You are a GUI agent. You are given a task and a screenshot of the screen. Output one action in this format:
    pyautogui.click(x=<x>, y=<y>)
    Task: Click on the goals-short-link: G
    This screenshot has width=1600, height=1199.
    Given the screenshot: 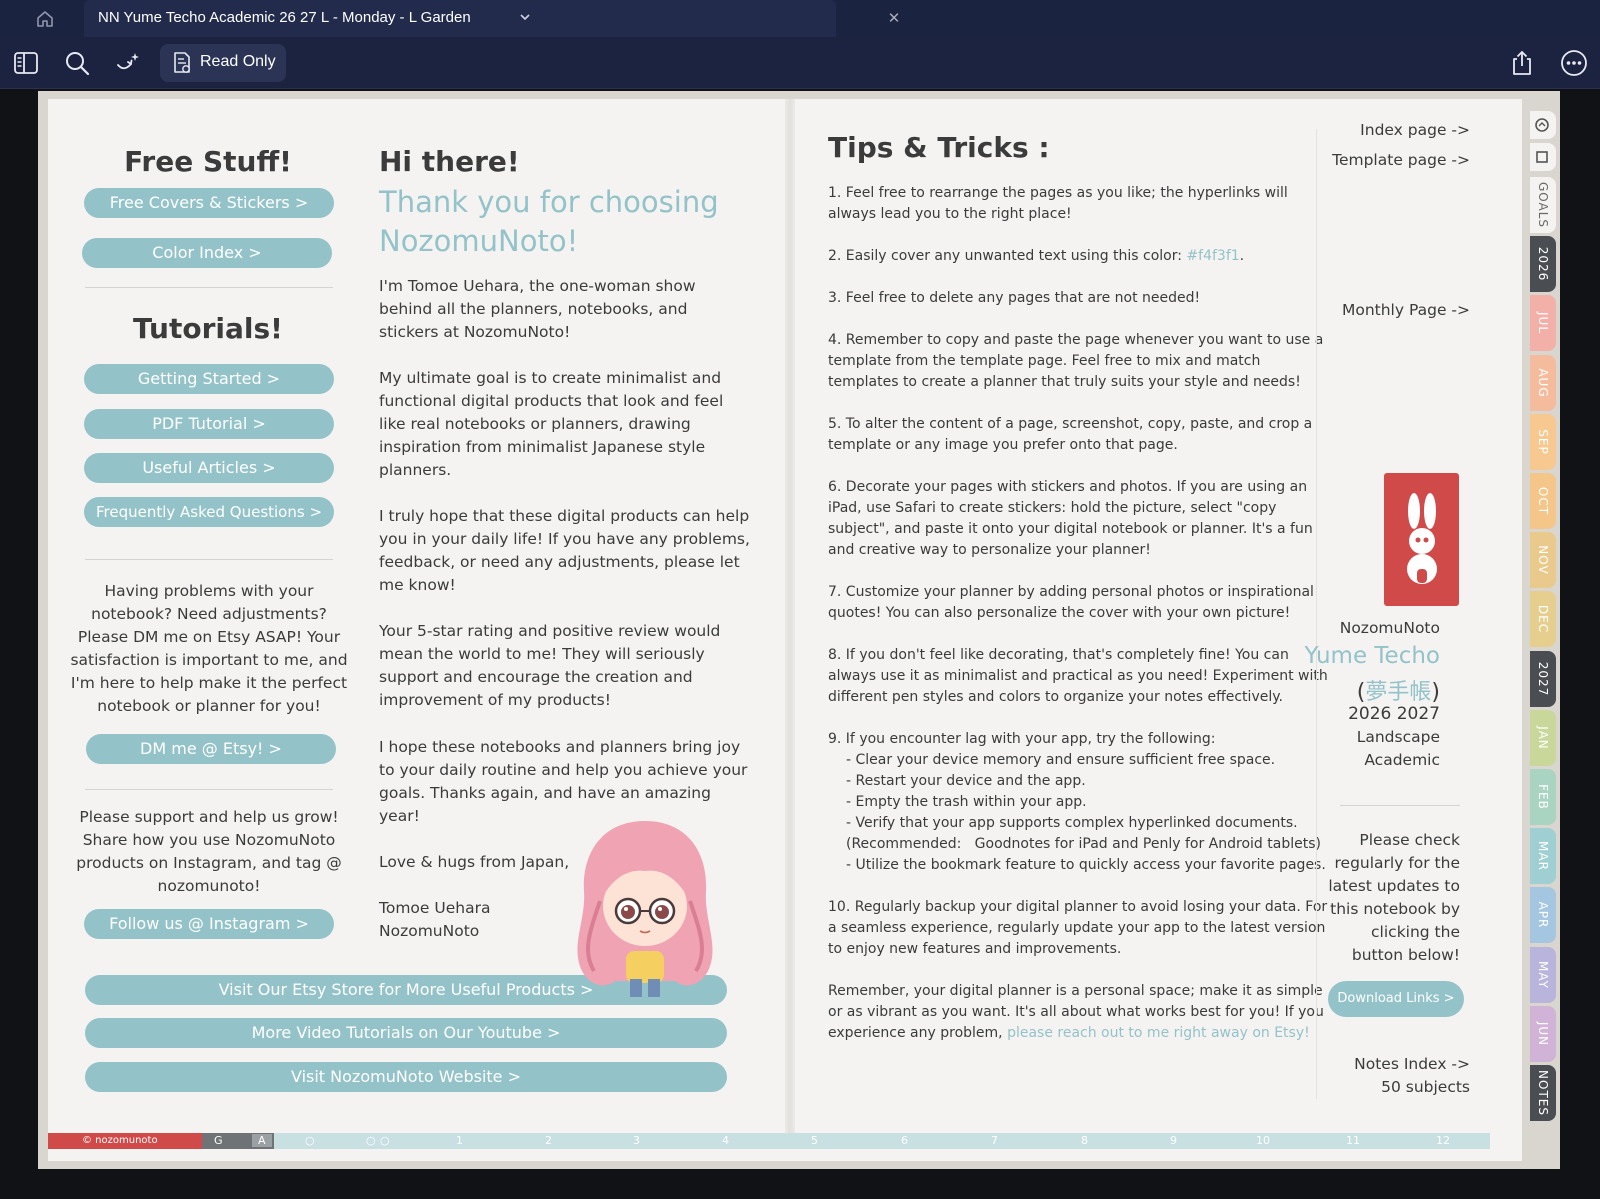 What is the action you would take?
    pyautogui.click(x=218, y=1140)
    